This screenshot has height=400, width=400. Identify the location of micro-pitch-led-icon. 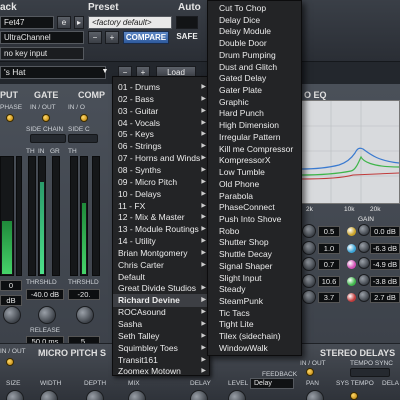
(10, 362).